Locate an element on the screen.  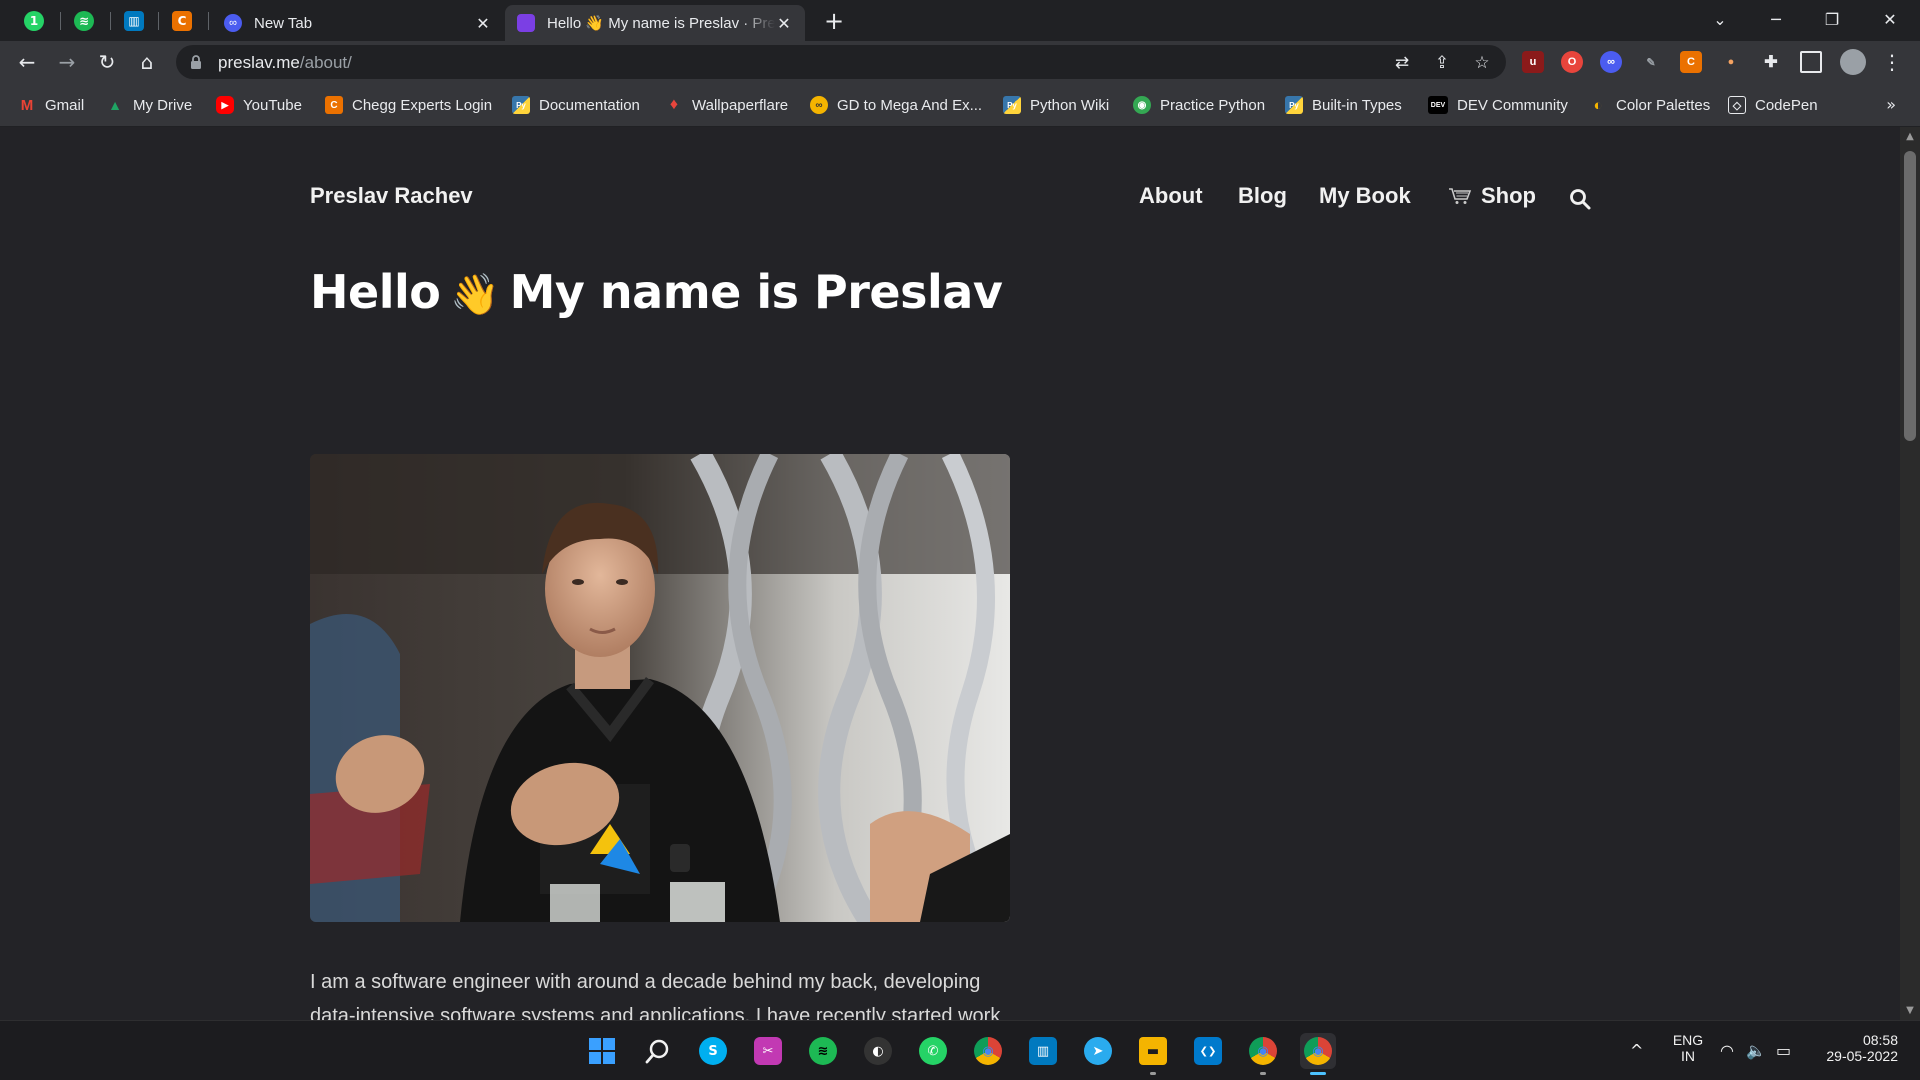
search-icon is located at coordinates (1580, 199).